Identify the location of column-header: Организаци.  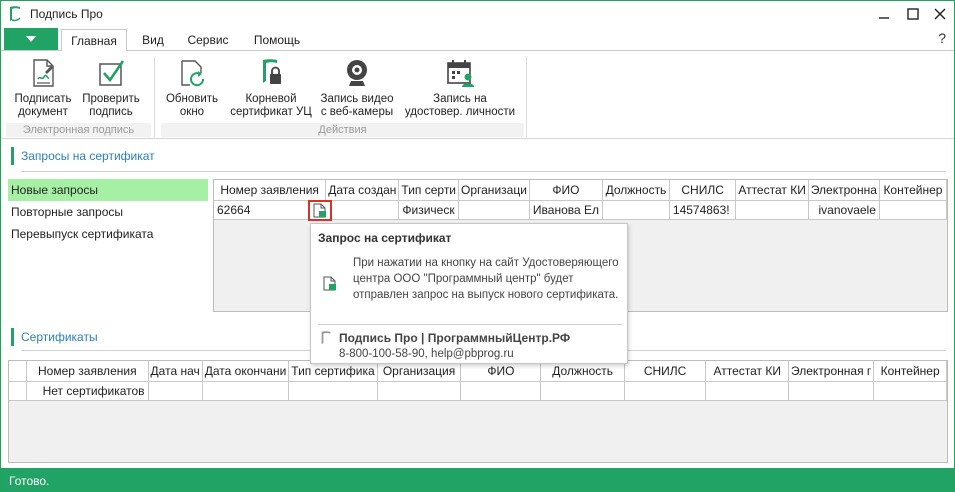
(494, 190).